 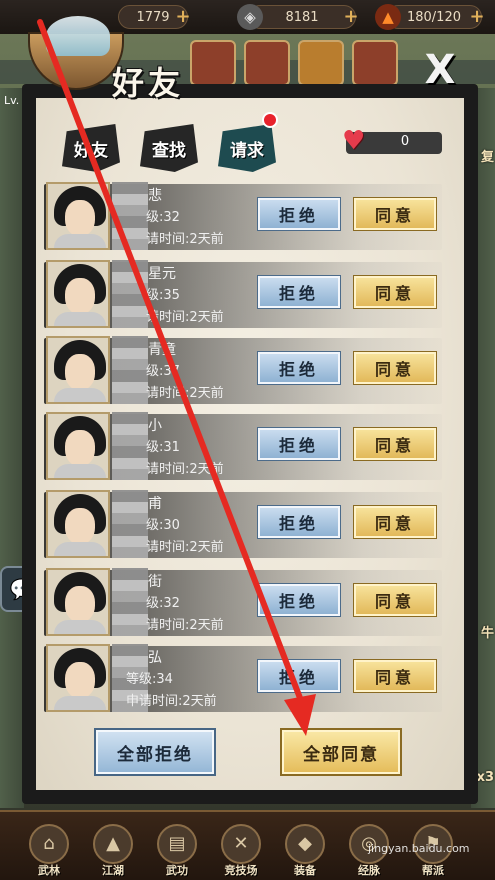 What do you see at coordinates (369, 870) in the screenshot?
I see `nav-label: 经脉` at bounding box center [369, 870].